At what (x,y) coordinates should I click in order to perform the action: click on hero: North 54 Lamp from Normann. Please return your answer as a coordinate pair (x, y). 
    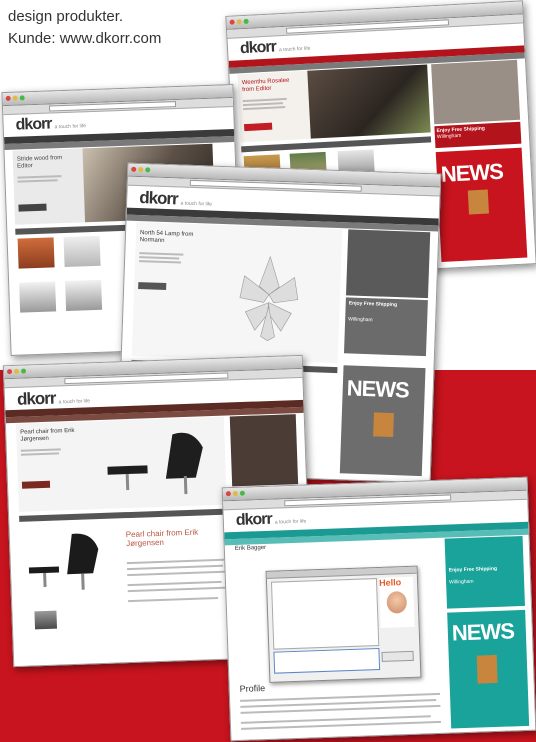
    Looking at the image, I should click on (237, 292).